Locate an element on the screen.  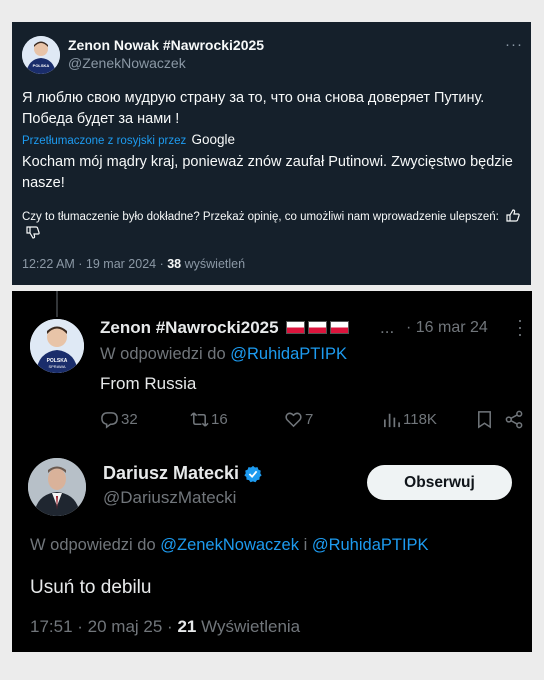
thumbs-down-icon is located at coordinates (33, 232).